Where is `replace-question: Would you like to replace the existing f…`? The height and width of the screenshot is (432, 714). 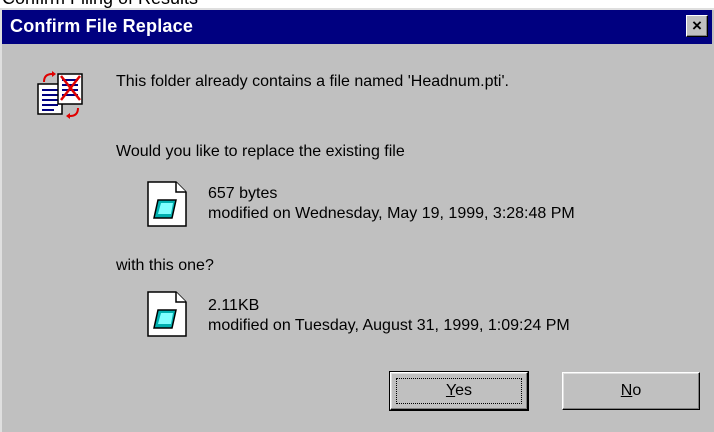 replace-question: Would you like to replace the existing f… is located at coordinates (260, 151).